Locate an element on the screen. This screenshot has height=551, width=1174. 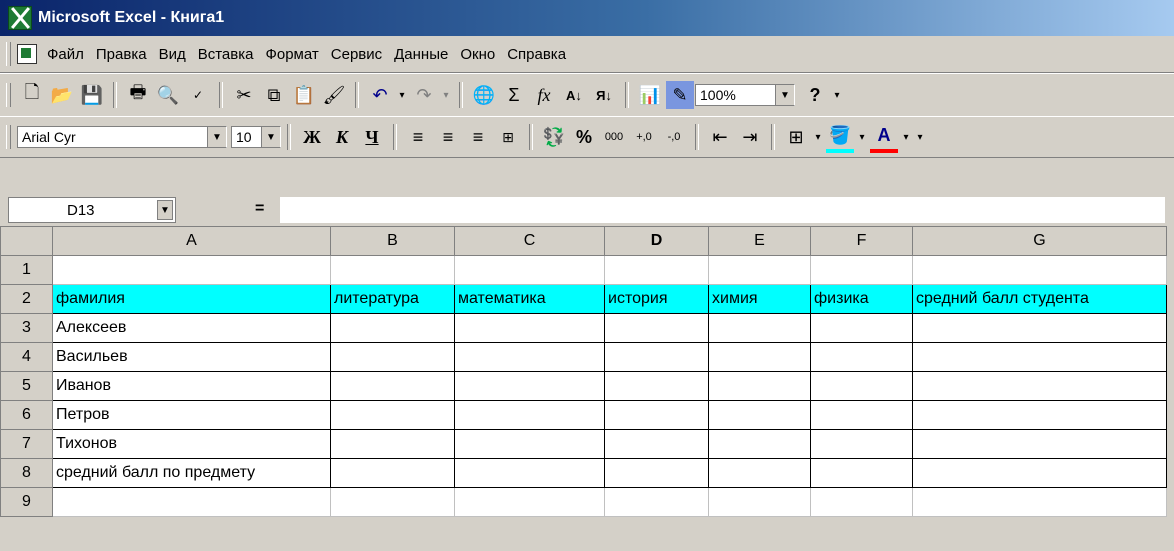
cell-c4 is located at coordinates (529, 357).